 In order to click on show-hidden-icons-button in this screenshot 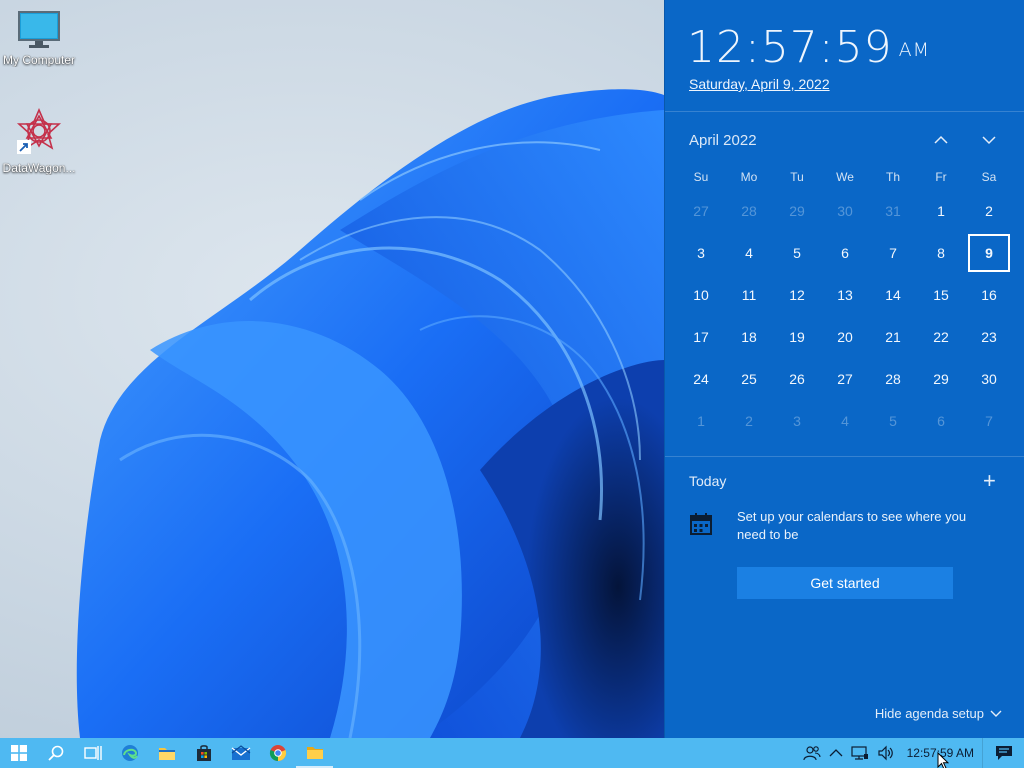, I will do `click(836, 753)`.